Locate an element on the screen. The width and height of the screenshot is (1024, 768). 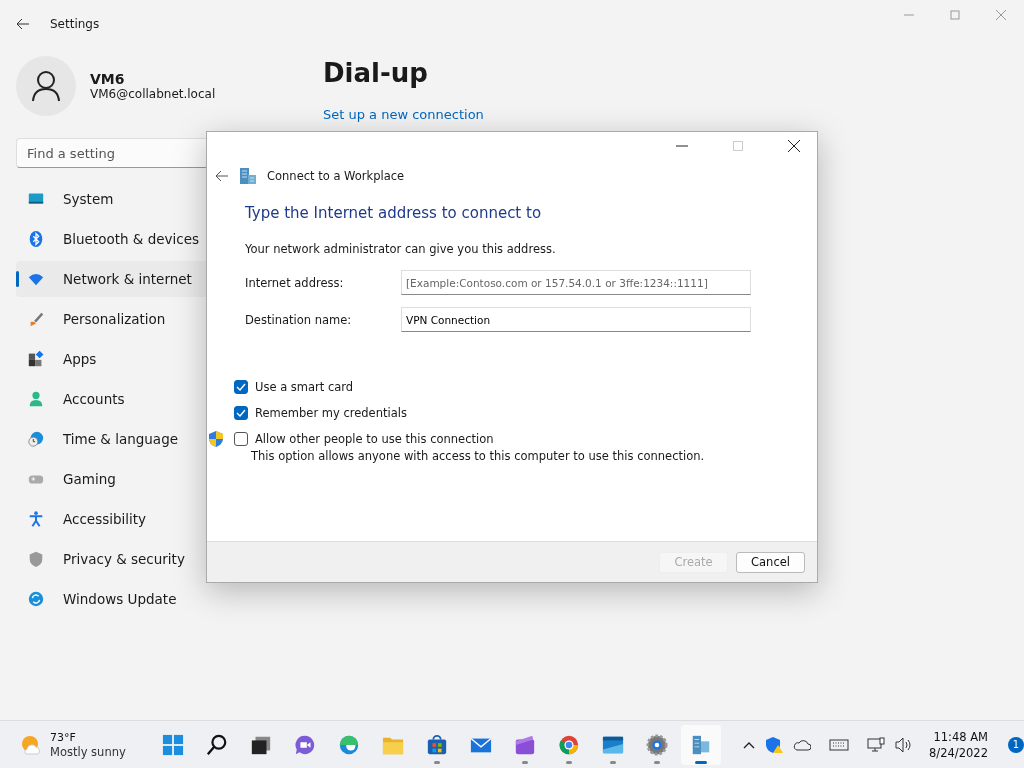
nav-item: Personalization is located at coordinates (131, 319).